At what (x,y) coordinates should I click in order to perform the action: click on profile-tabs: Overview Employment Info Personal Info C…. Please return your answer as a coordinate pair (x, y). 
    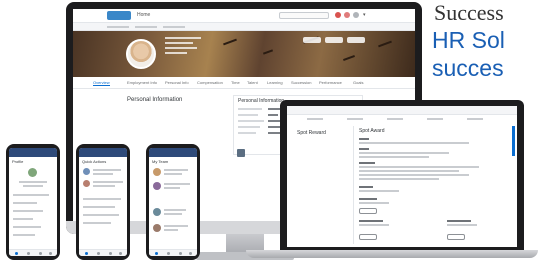
    Looking at the image, I should click on (244, 83).